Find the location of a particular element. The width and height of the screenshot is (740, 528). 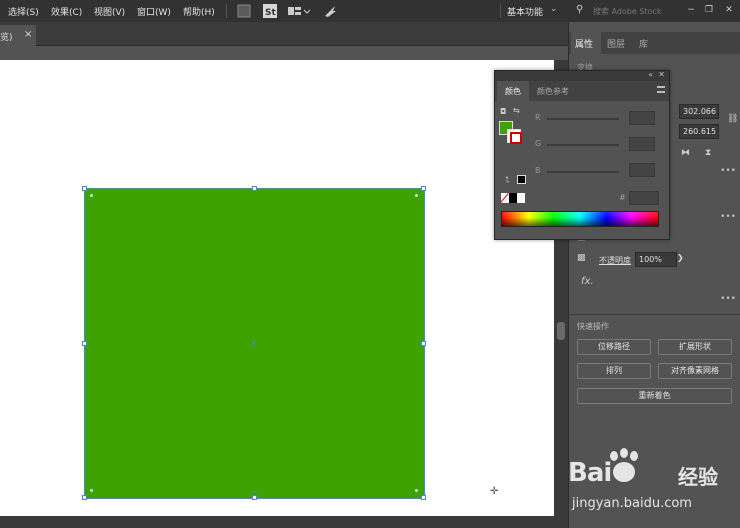

scrollbar-thumb is located at coordinates (561, 331).